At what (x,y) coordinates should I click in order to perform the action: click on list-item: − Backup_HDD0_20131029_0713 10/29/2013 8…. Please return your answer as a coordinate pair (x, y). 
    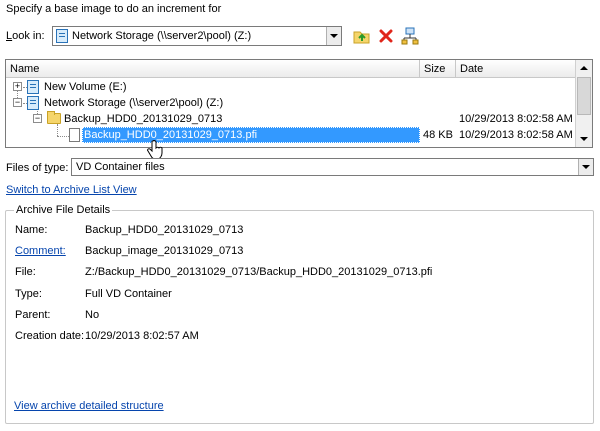
    Looking at the image, I should click on (290, 119).